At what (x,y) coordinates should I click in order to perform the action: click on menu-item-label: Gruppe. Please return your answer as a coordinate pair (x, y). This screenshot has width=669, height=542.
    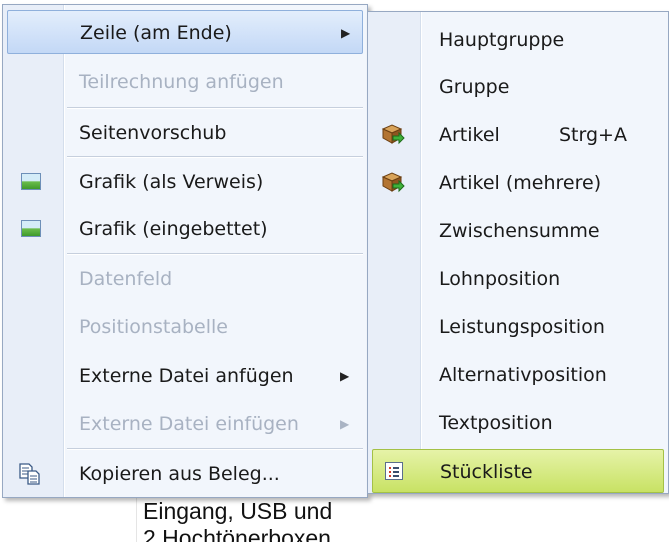
    Looking at the image, I should click on (474, 87).